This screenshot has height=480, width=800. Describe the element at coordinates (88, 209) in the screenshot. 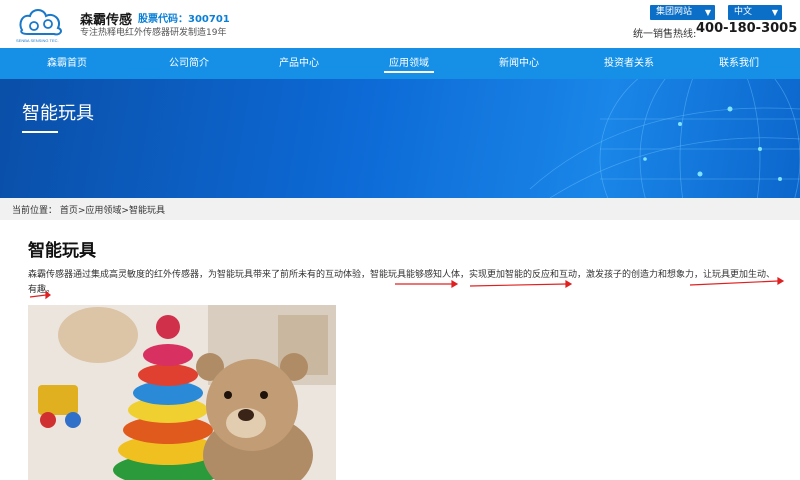

I see `breadcrumb-text: 当前位置： 首页>应用领域>智能玩具` at that location.